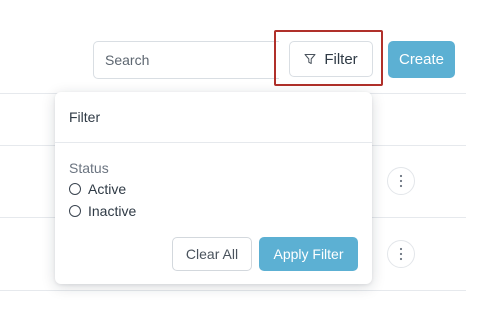 Image resolution: width=486 pixels, height=311 pixels. I want to click on table-divider, so click(233, 290).